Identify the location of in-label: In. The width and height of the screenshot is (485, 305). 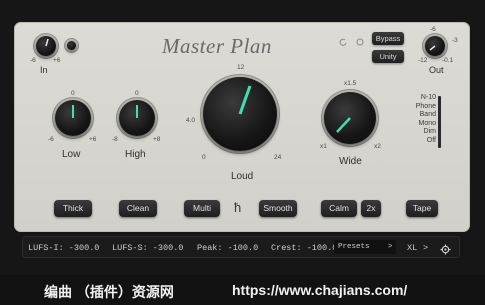
(44, 70).